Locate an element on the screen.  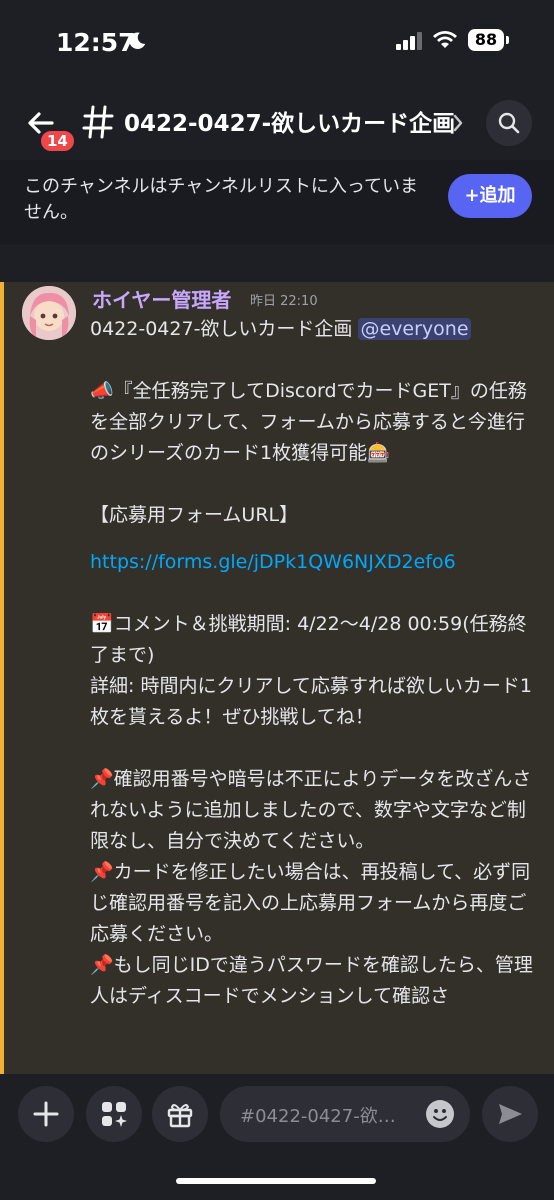
gift-icon is located at coordinates (180, 1116).